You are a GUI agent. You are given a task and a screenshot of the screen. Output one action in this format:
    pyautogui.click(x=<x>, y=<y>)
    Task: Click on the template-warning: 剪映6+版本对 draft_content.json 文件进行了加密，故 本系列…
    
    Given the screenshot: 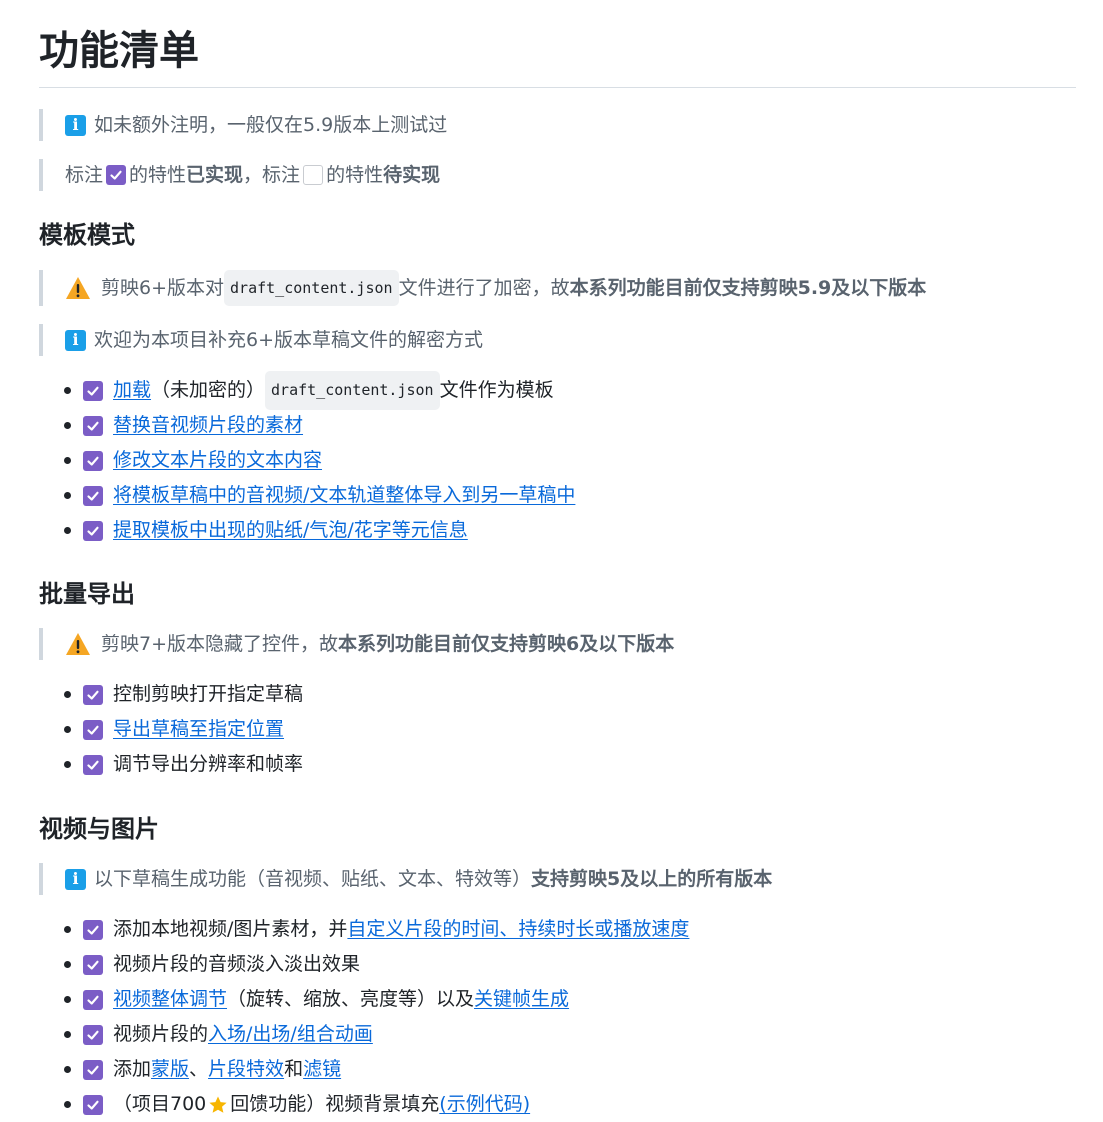 What is the action you would take?
    pyautogui.click(x=557, y=288)
    